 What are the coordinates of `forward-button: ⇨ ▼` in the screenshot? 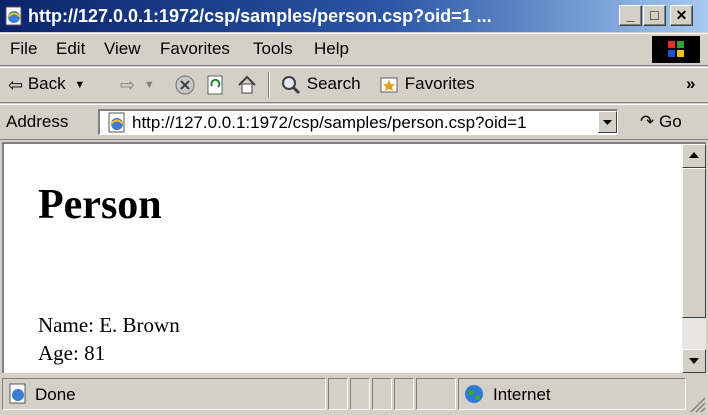 It's located at (137, 84).